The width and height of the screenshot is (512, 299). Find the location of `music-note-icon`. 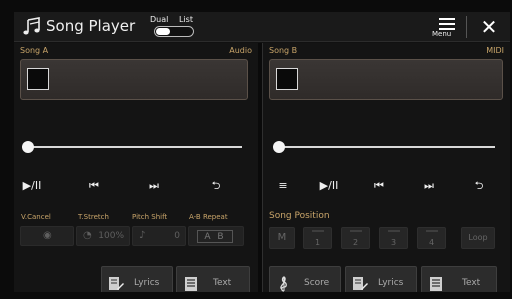

music-note-icon is located at coordinates (31, 26).